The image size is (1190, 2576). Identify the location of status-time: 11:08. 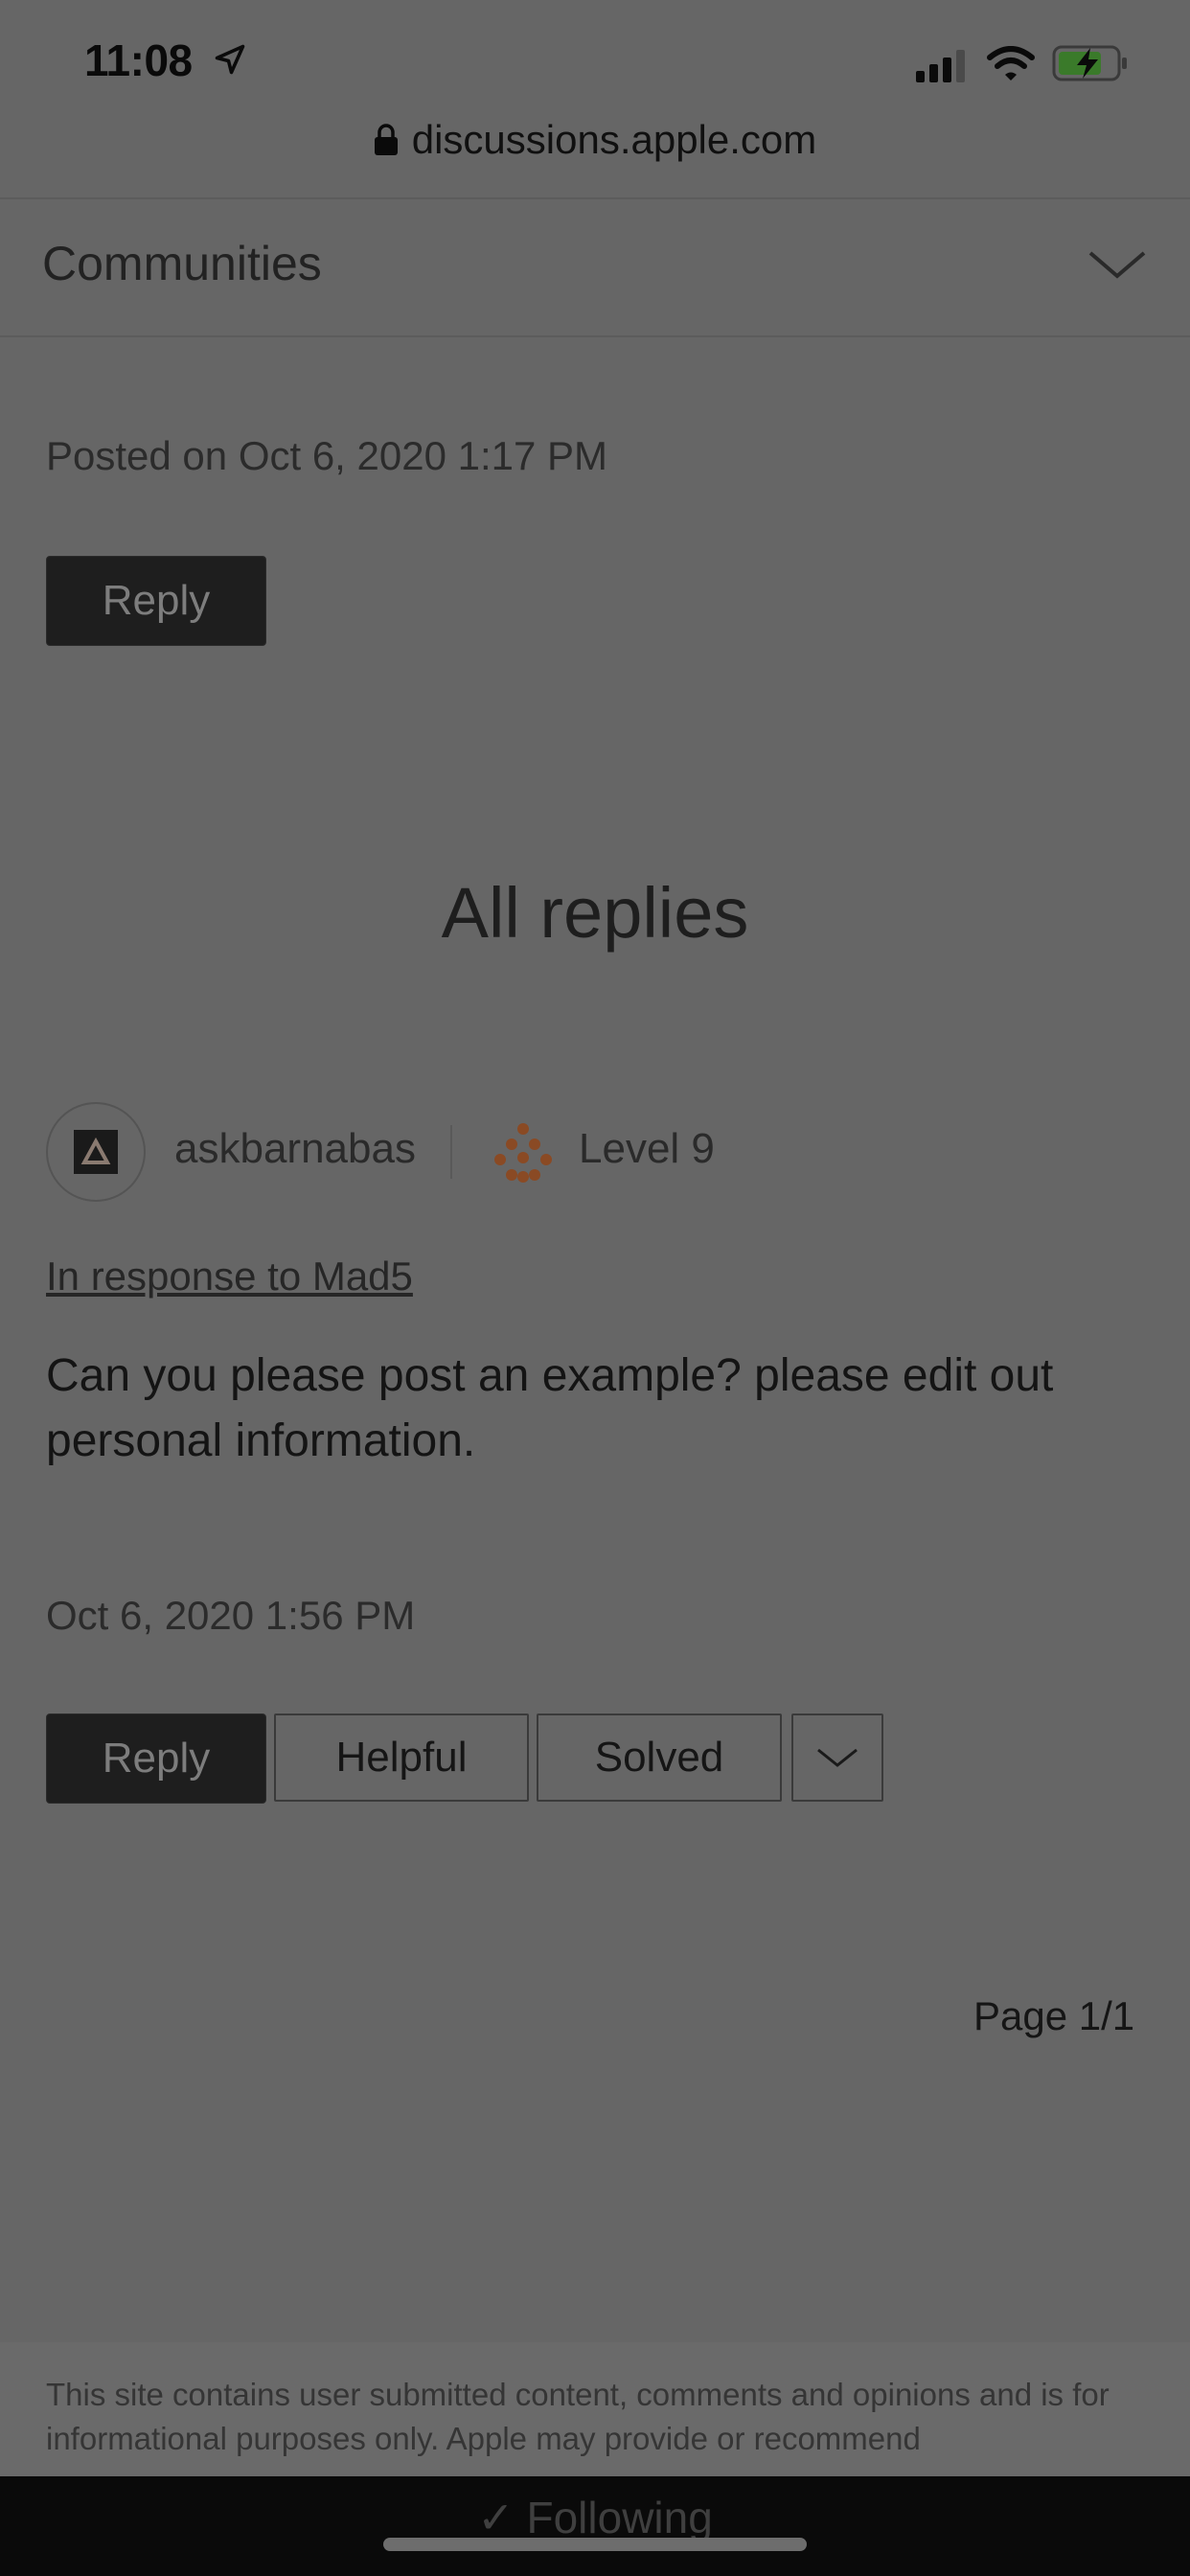
(139, 60).